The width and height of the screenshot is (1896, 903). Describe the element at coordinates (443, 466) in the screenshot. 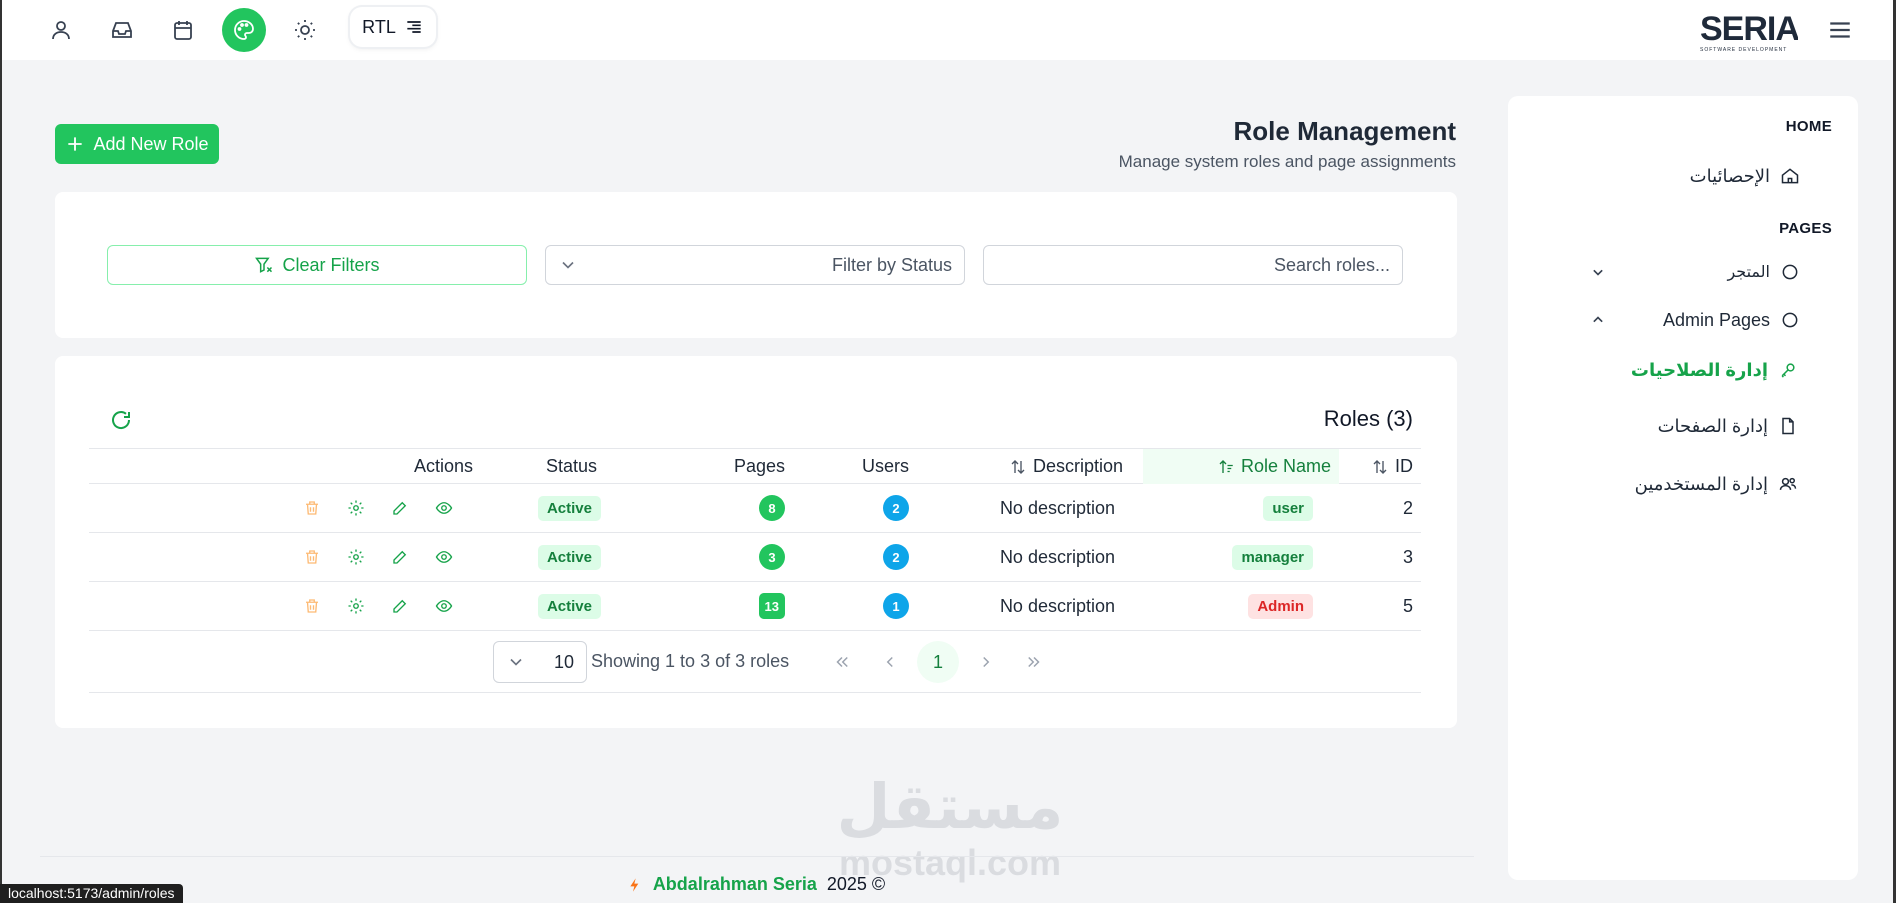

I see `column-label: Actions` at that location.